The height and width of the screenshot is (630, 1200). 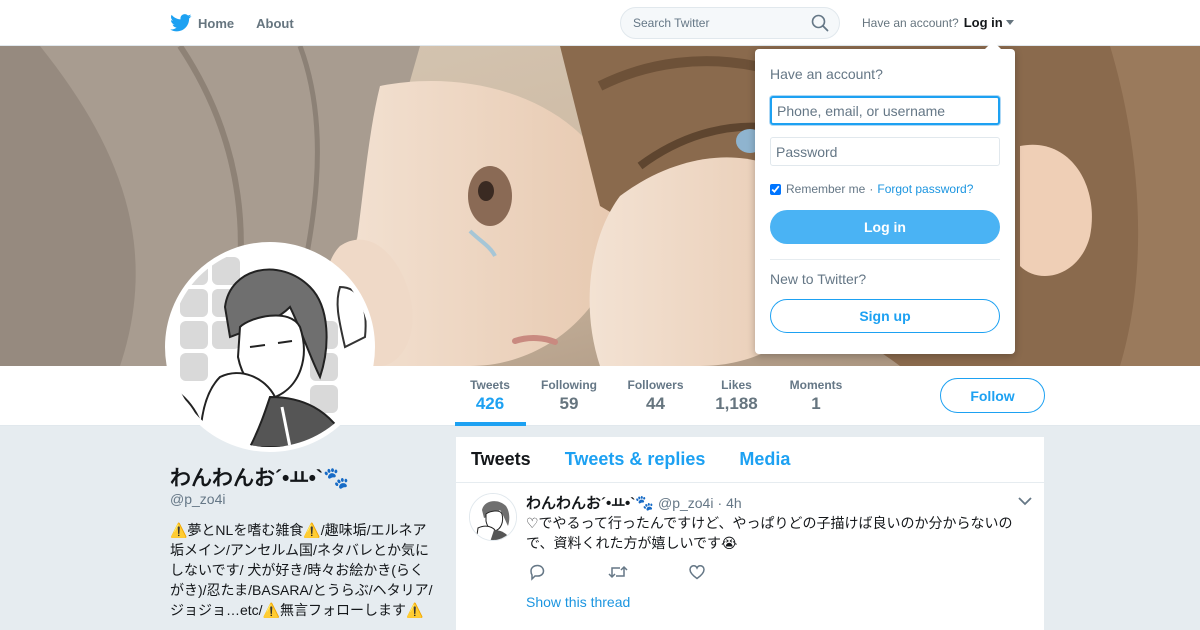 I want to click on stat-tweets: Tweets 426, so click(x=490, y=396).